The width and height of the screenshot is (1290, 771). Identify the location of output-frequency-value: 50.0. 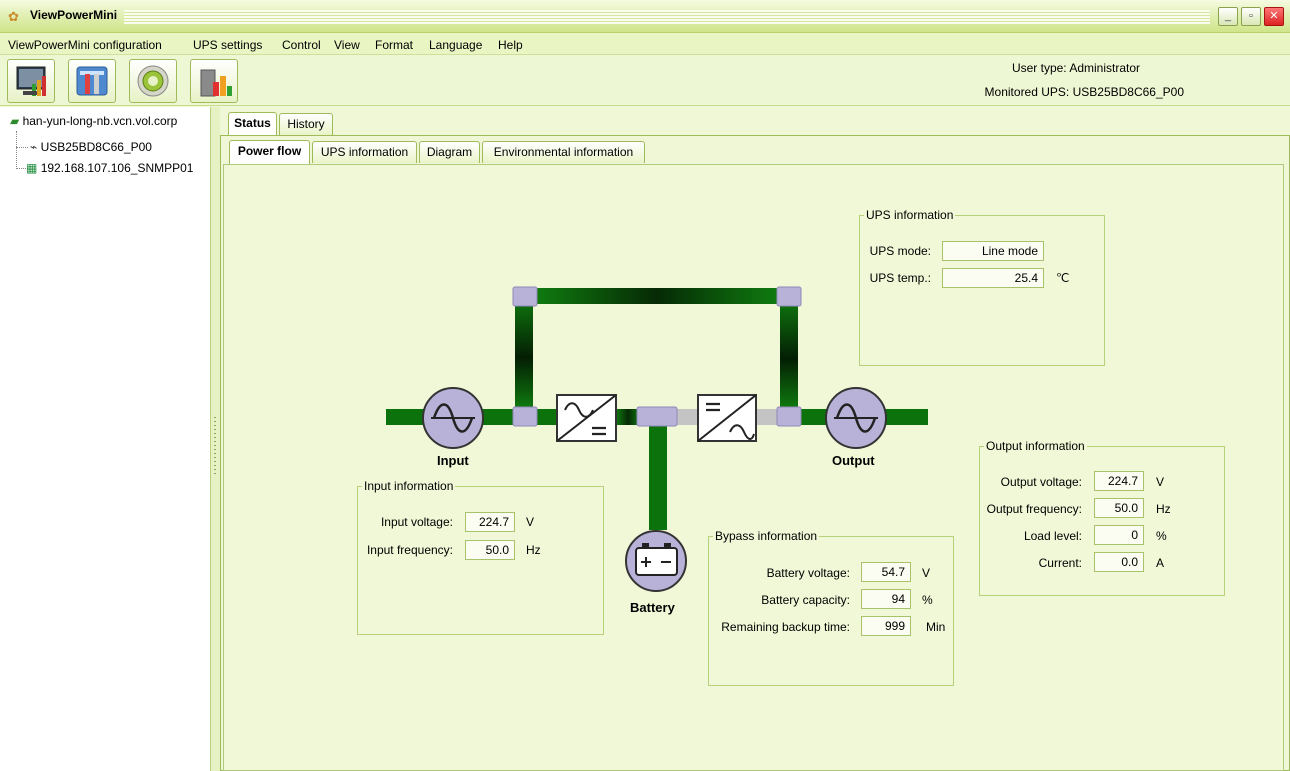
(1119, 508).